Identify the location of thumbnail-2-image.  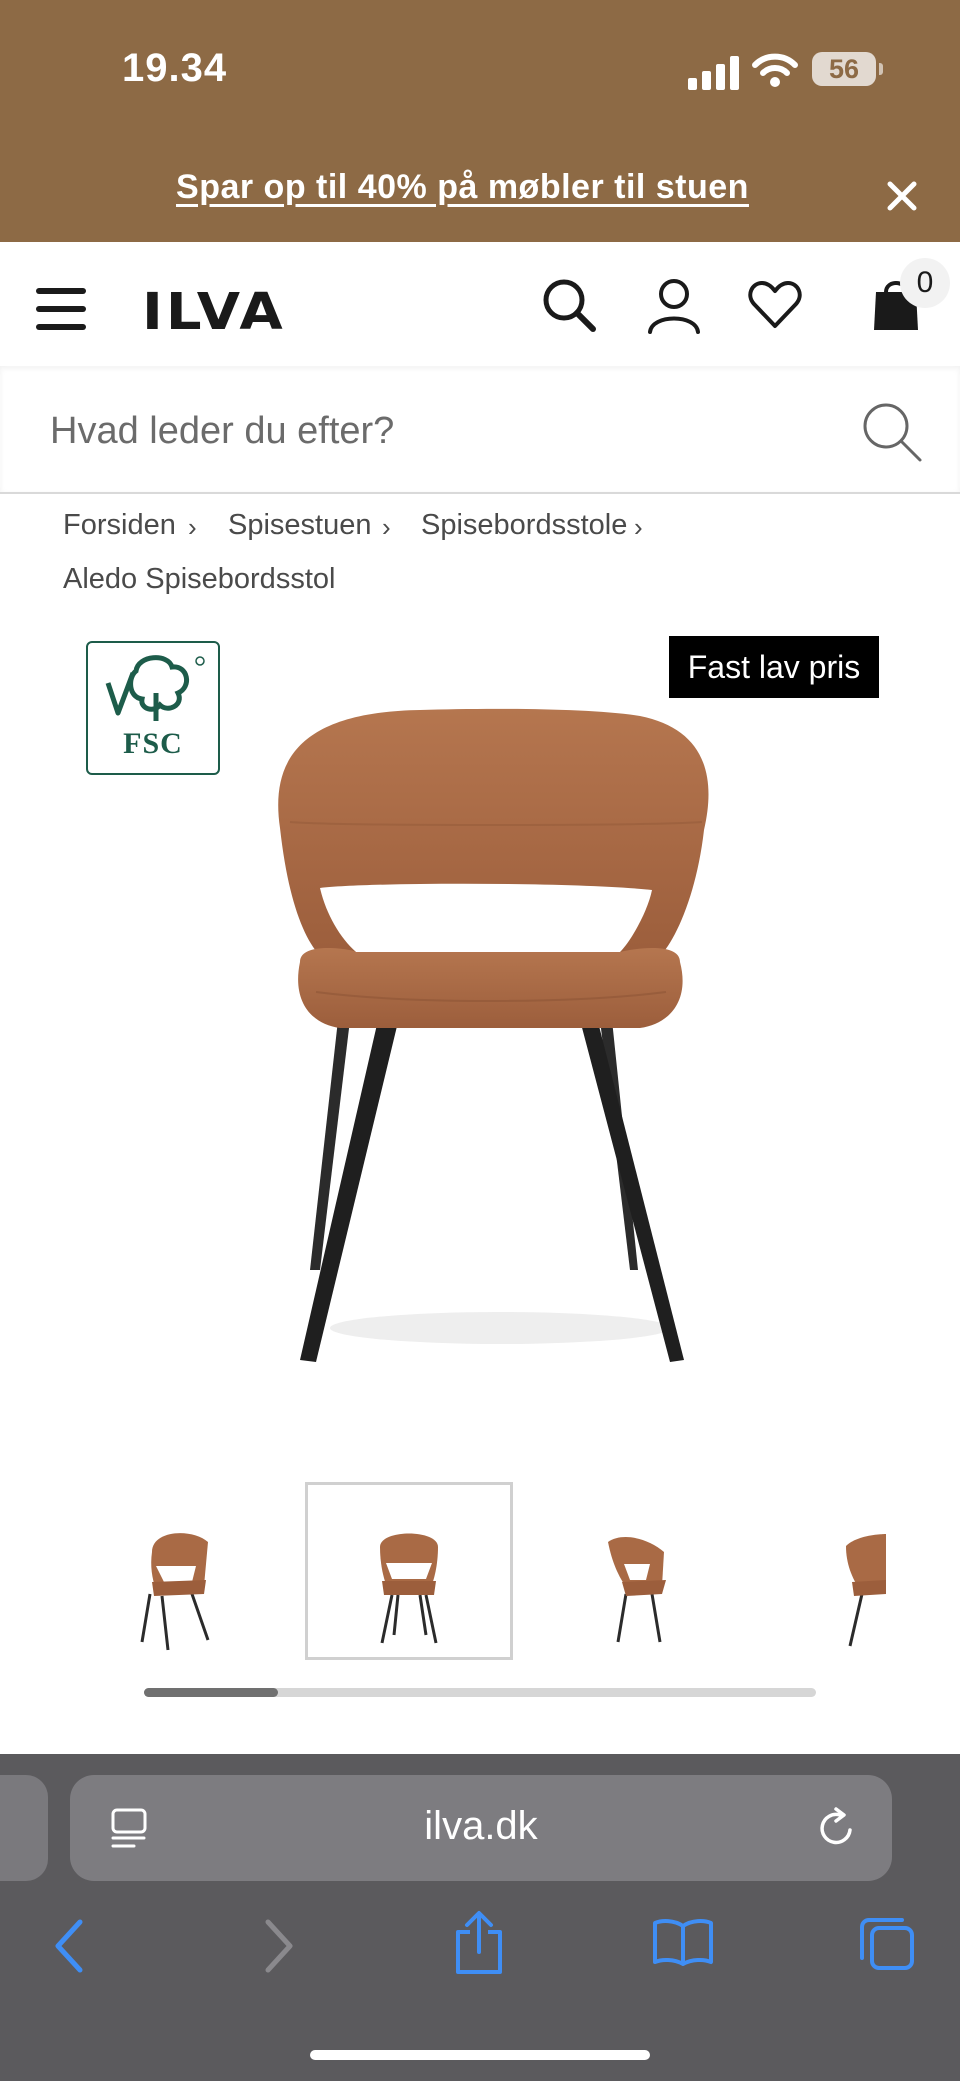
(409, 1588).